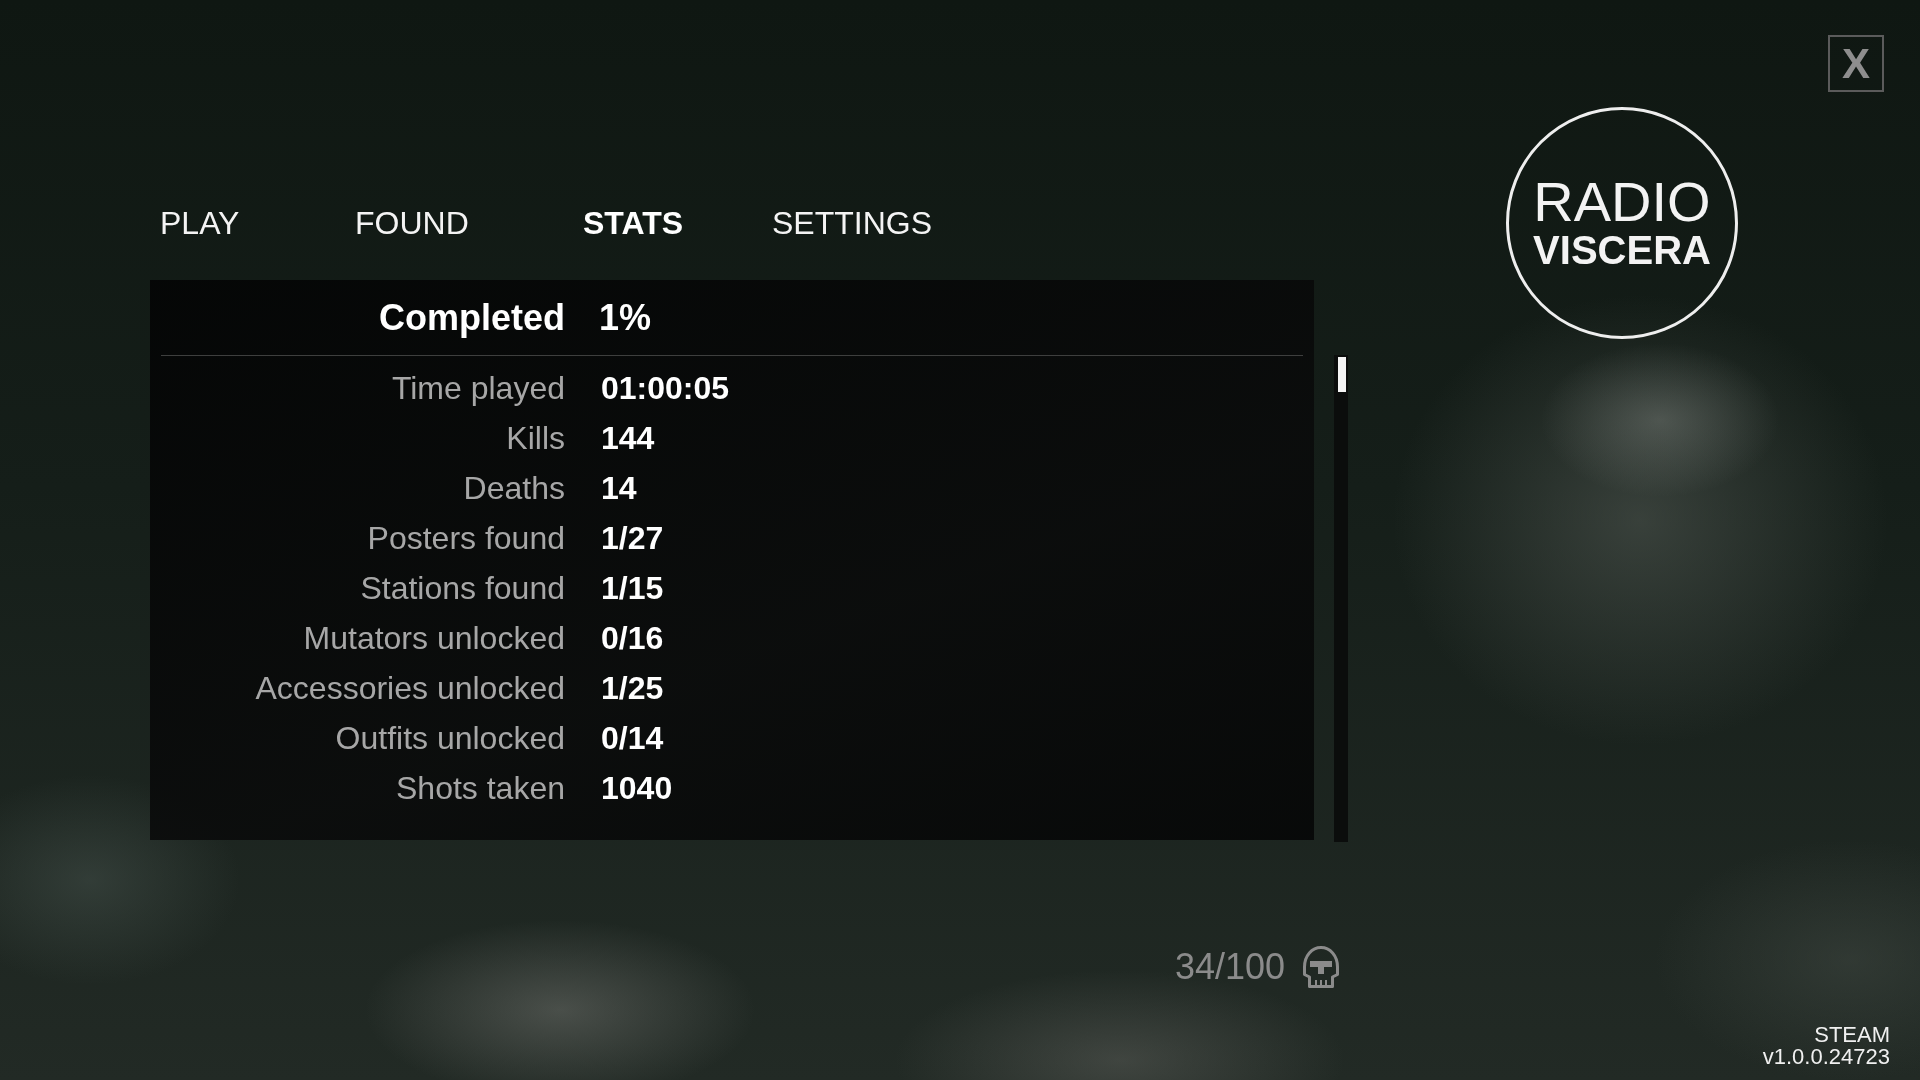  What do you see at coordinates (1321, 966) in the screenshot?
I see `skull-icon` at bounding box center [1321, 966].